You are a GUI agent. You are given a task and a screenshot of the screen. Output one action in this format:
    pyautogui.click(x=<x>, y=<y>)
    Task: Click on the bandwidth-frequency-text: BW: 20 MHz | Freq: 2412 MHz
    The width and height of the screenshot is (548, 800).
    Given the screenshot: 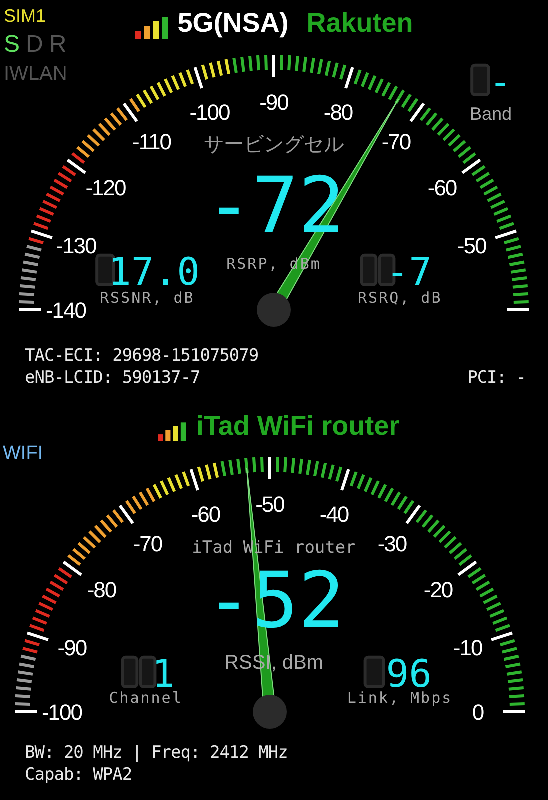 What is the action you would take?
    pyautogui.click(x=157, y=752)
    